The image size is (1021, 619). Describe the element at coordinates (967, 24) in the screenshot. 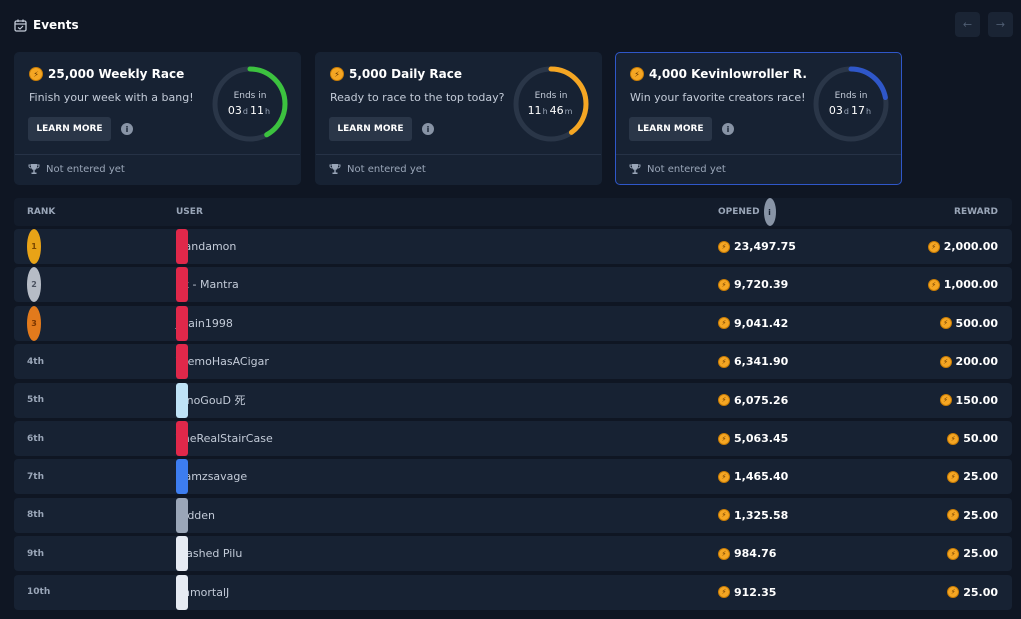

I see `prev-button: ←` at that location.